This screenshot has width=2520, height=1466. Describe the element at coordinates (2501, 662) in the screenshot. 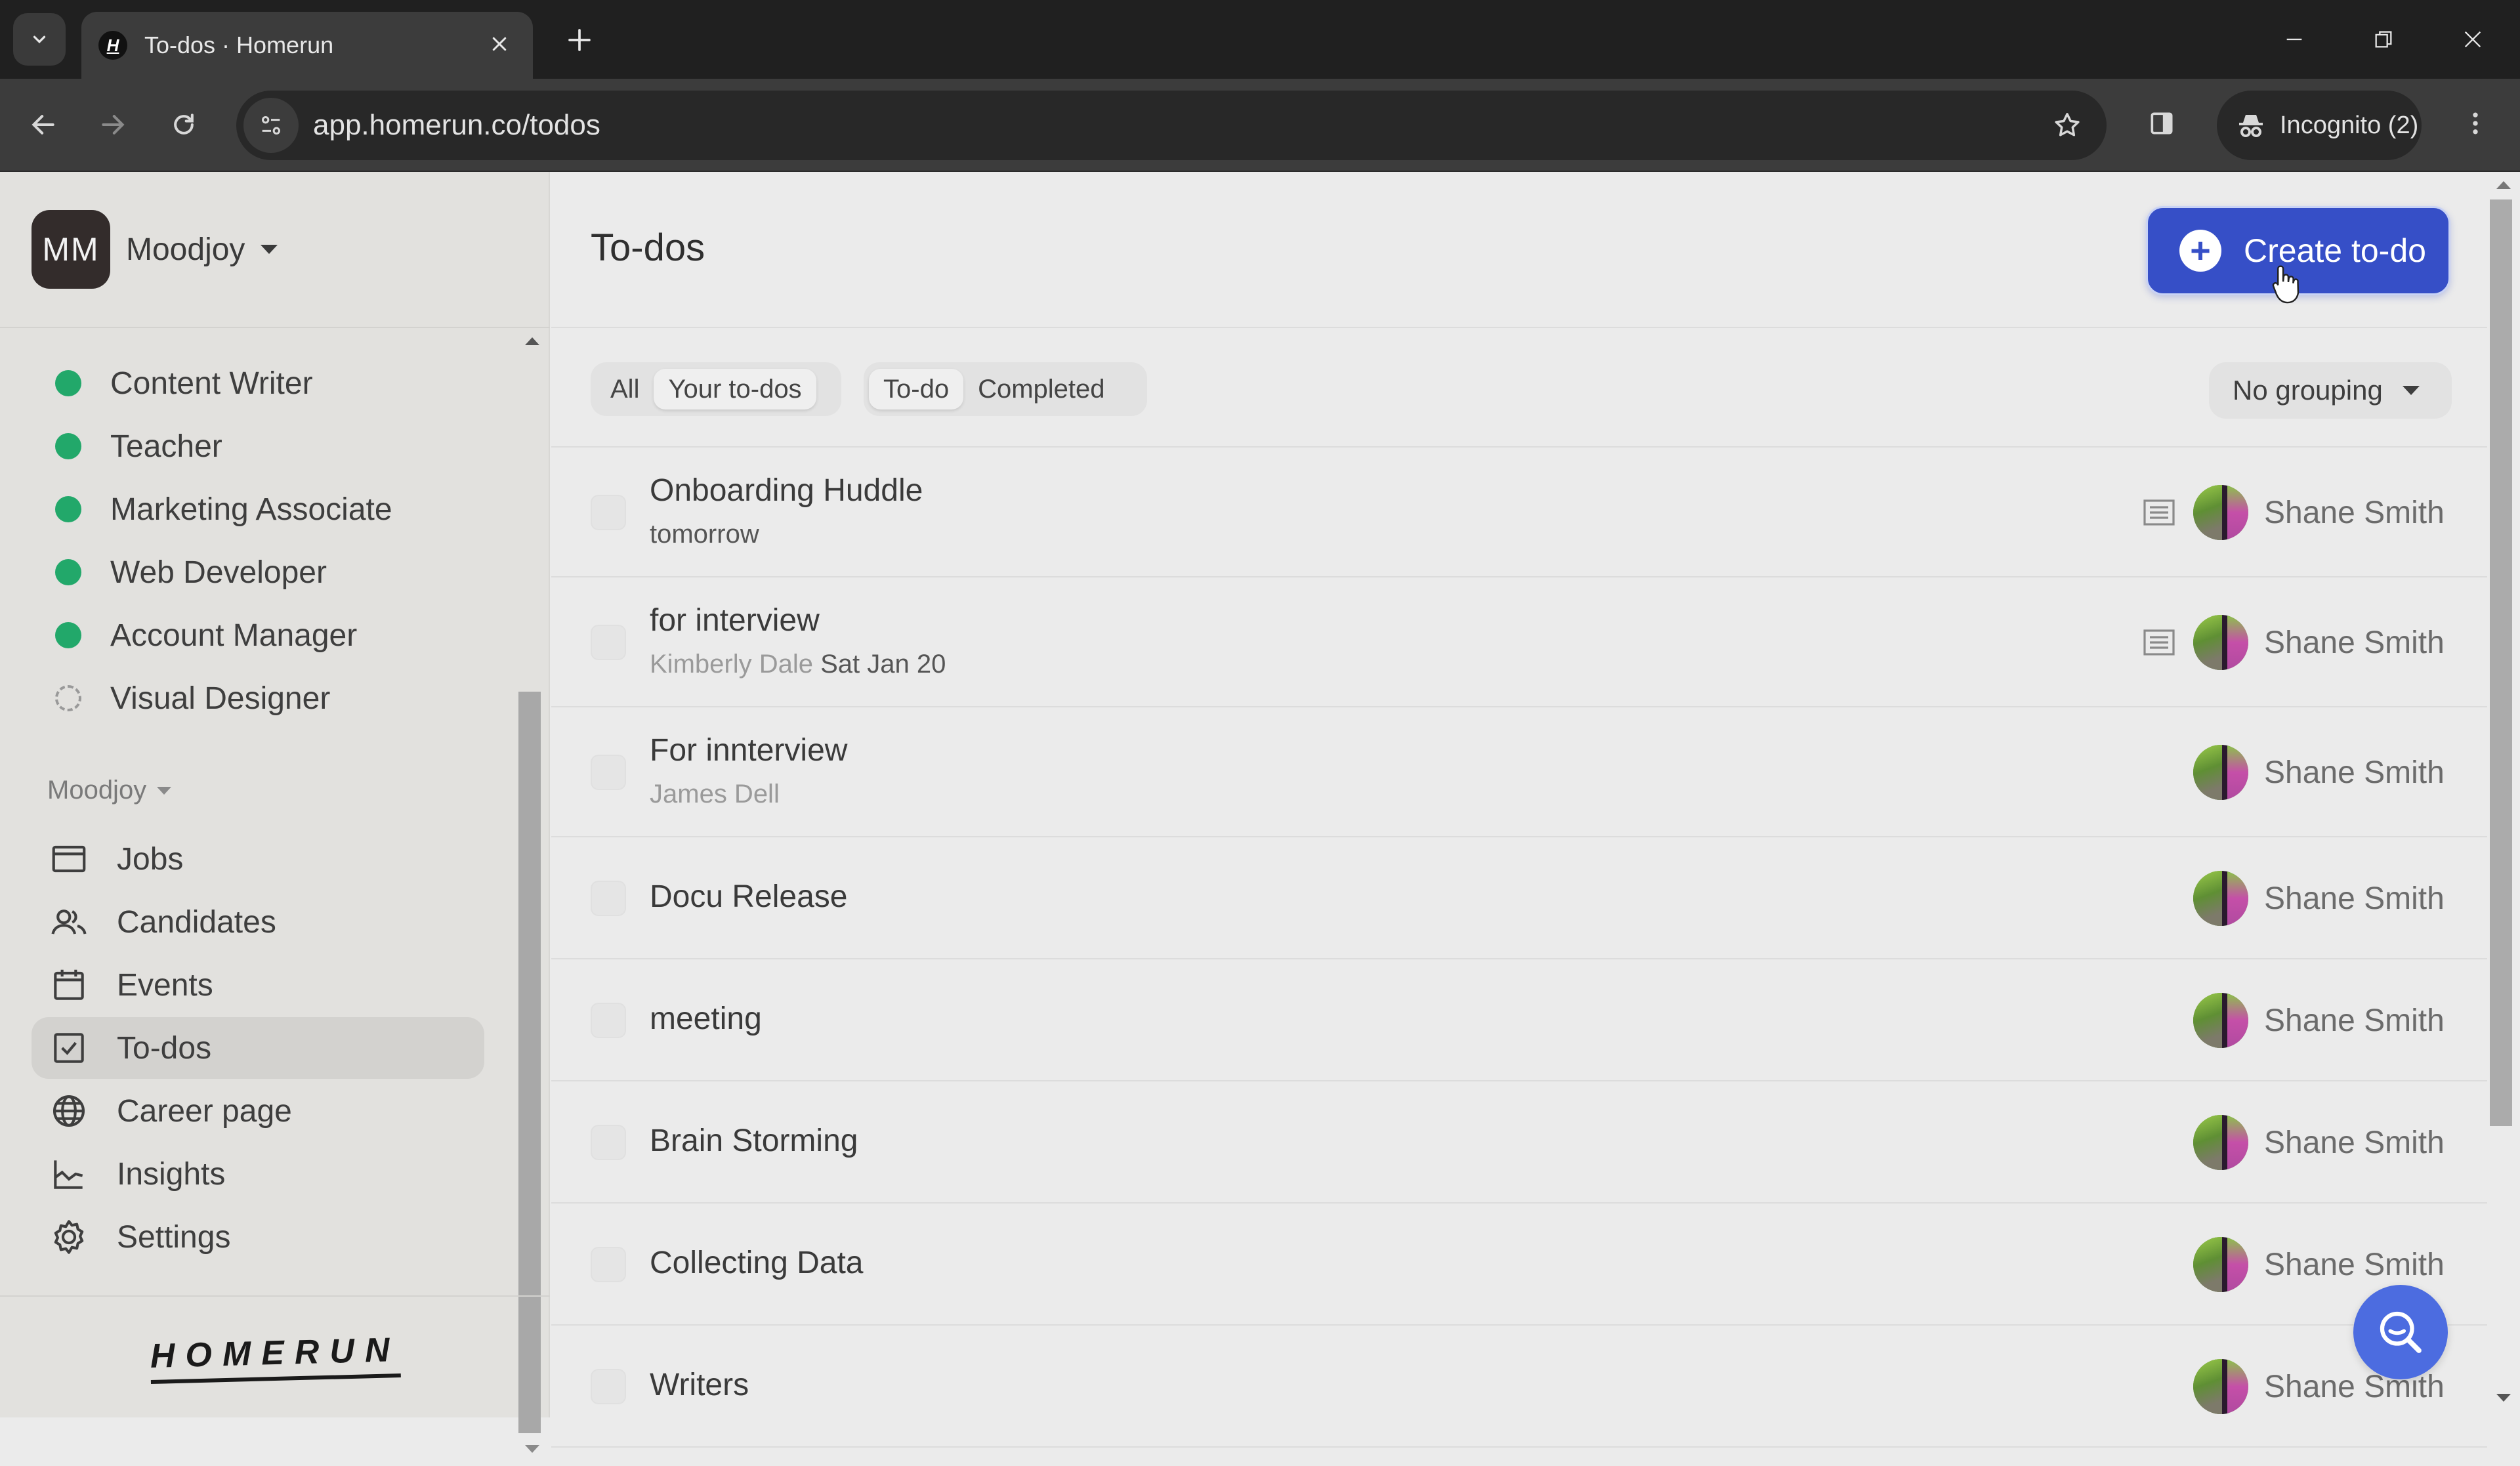

I see `scrollbar-thumb` at that location.